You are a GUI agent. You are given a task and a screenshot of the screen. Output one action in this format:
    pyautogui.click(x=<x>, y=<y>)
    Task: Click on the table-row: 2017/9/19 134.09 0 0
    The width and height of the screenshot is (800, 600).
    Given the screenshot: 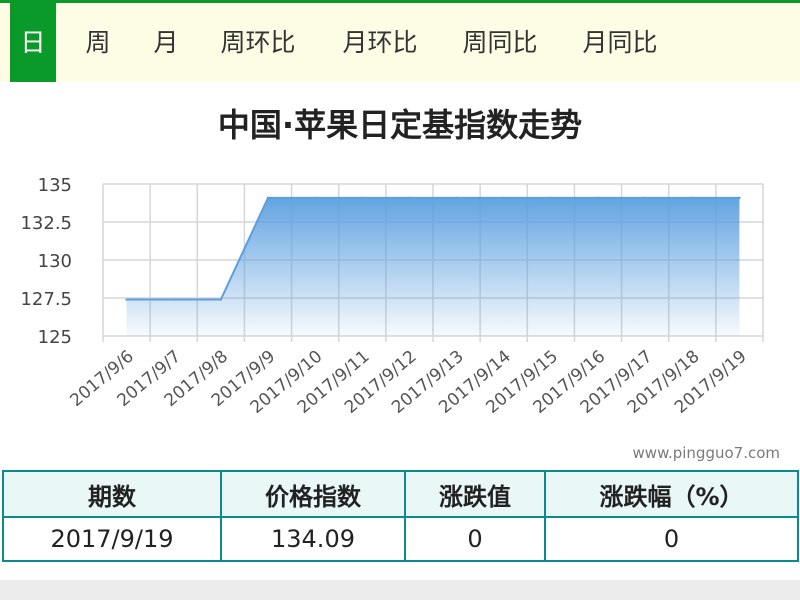 What is the action you would take?
    pyautogui.click(x=400, y=539)
    